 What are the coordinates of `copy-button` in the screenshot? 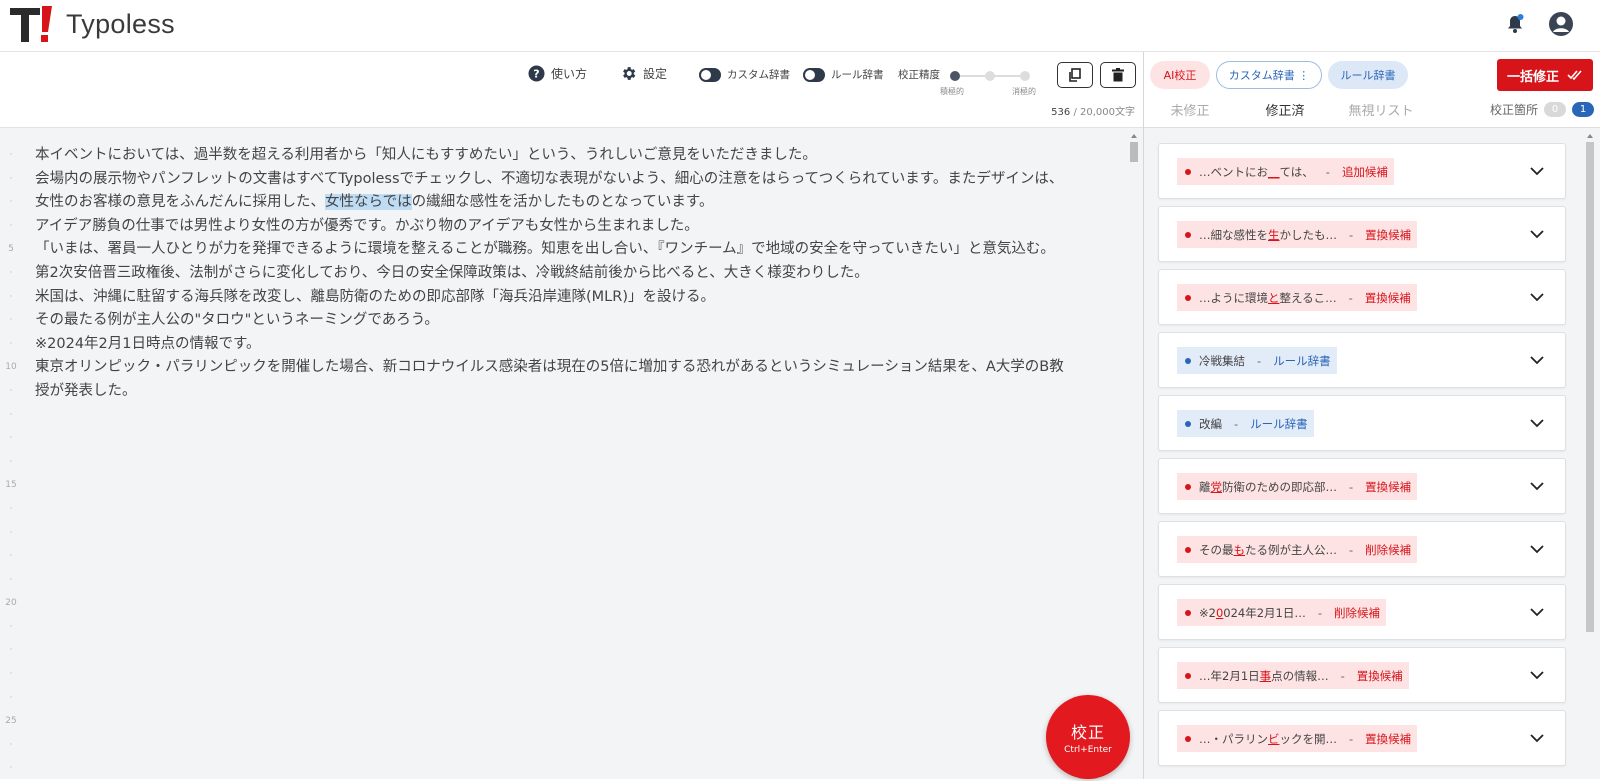 It's located at (1075, 75).